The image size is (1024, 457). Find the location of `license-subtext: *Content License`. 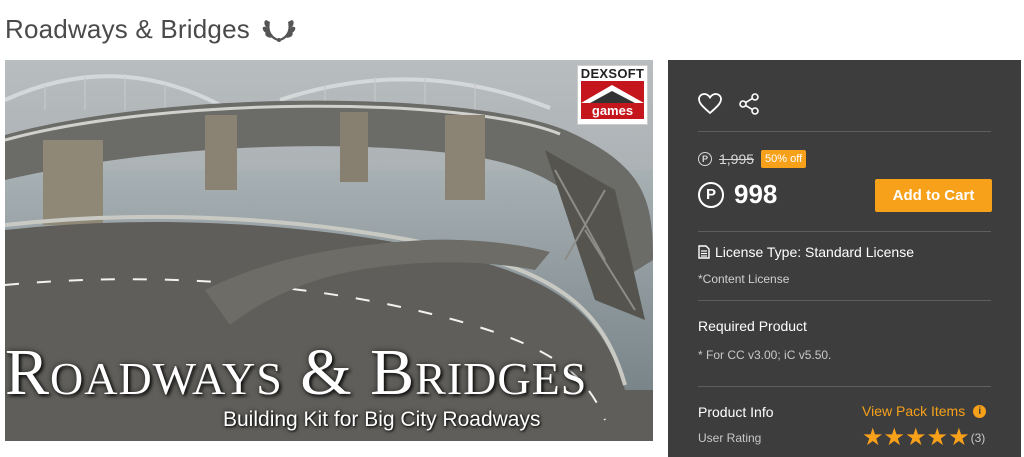

license-subtext: *Content License is located at coordinates (744, 279).